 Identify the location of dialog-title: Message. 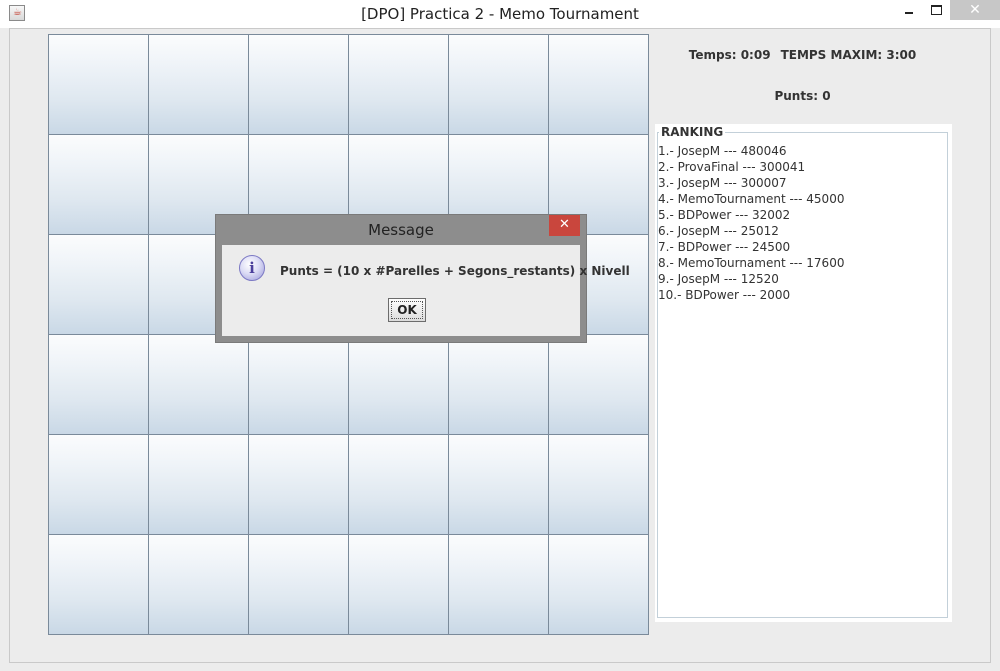
(401, 230).